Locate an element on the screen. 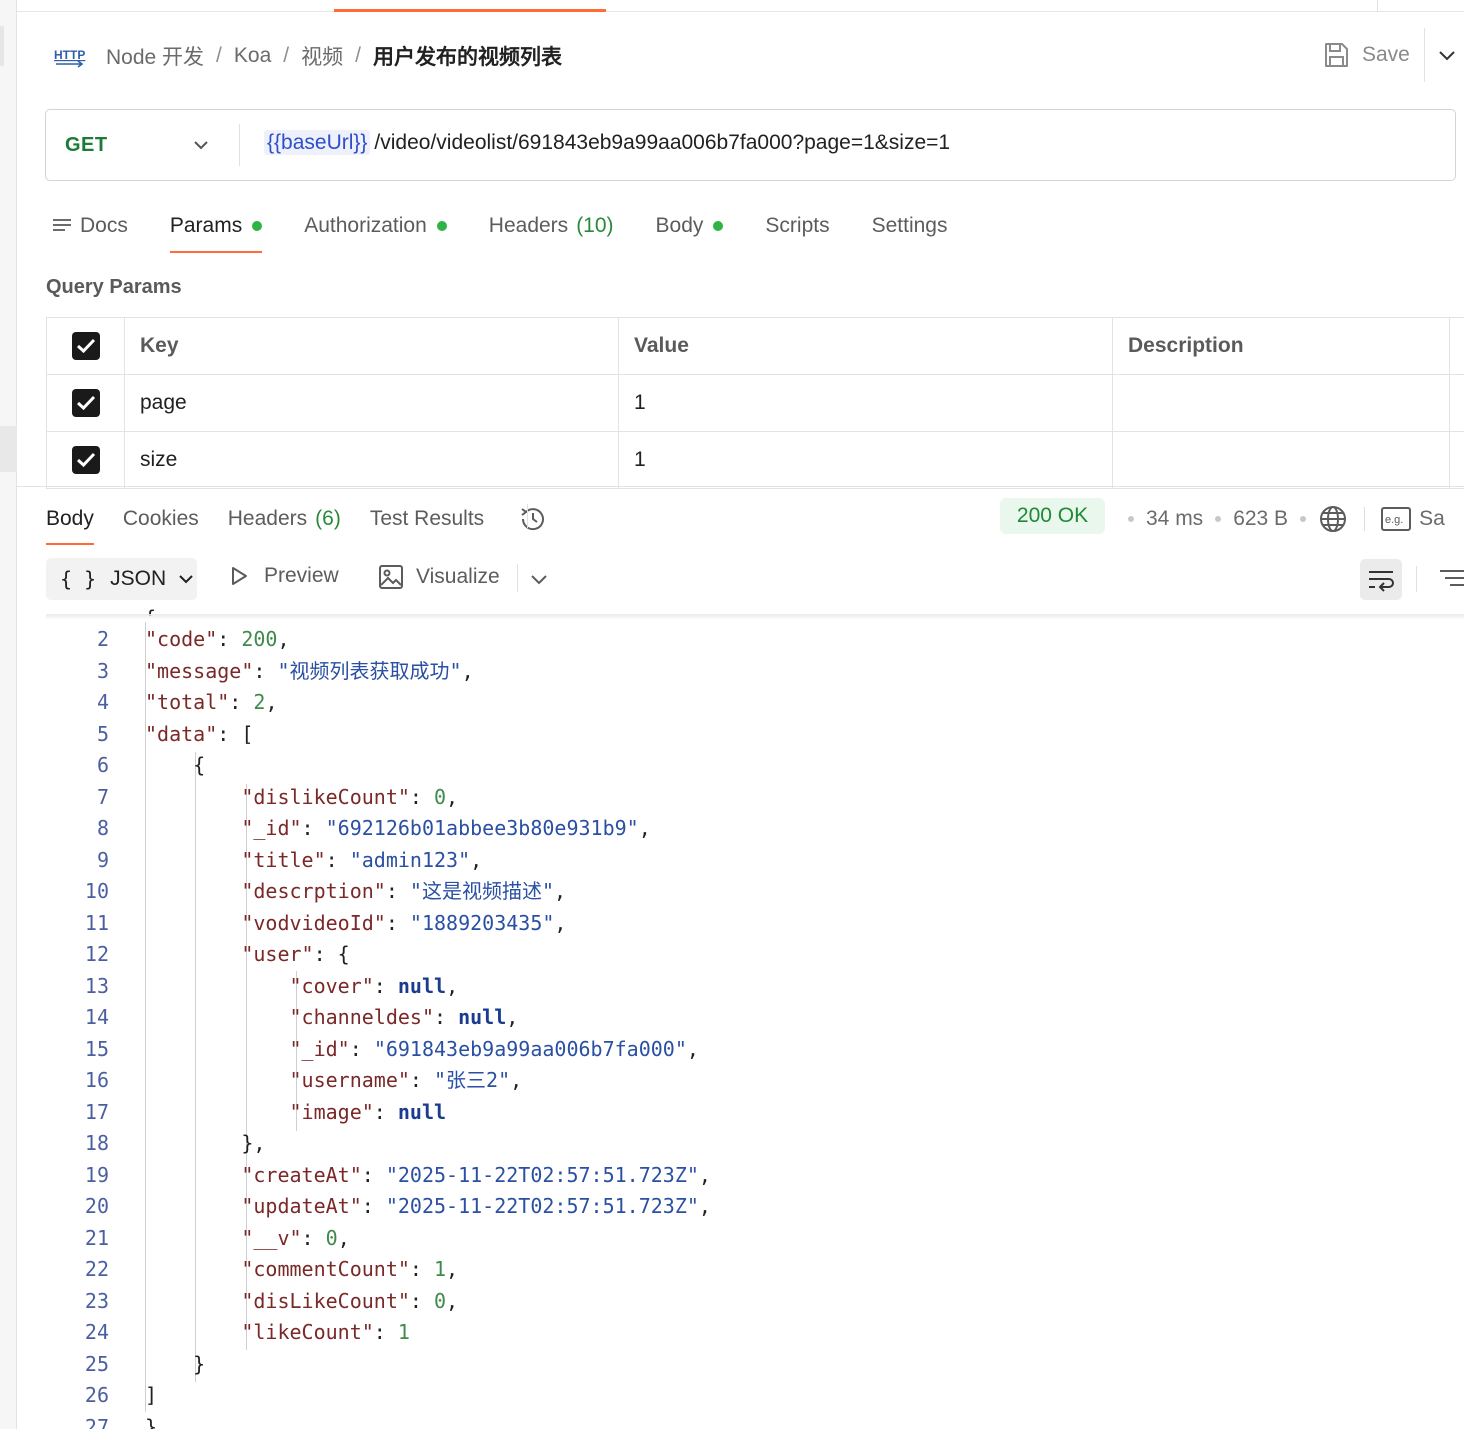  code-line: 9 "title": "admin123", is located at coordinates (755, 861).